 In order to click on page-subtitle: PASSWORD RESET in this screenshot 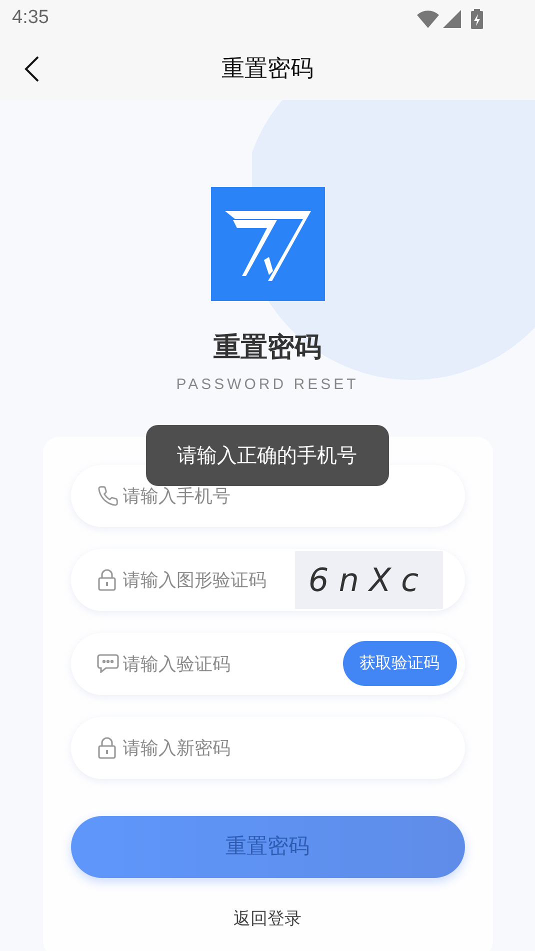, I will do `click(267, 384)`.